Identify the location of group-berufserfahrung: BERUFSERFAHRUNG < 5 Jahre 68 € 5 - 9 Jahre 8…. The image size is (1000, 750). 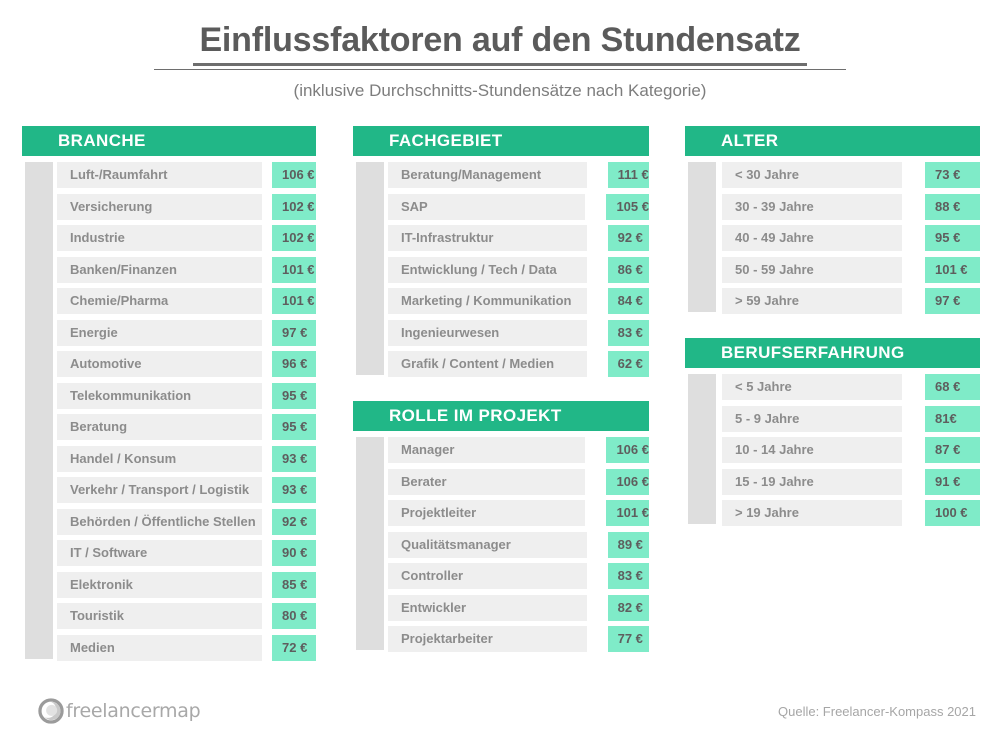
(832, 432).